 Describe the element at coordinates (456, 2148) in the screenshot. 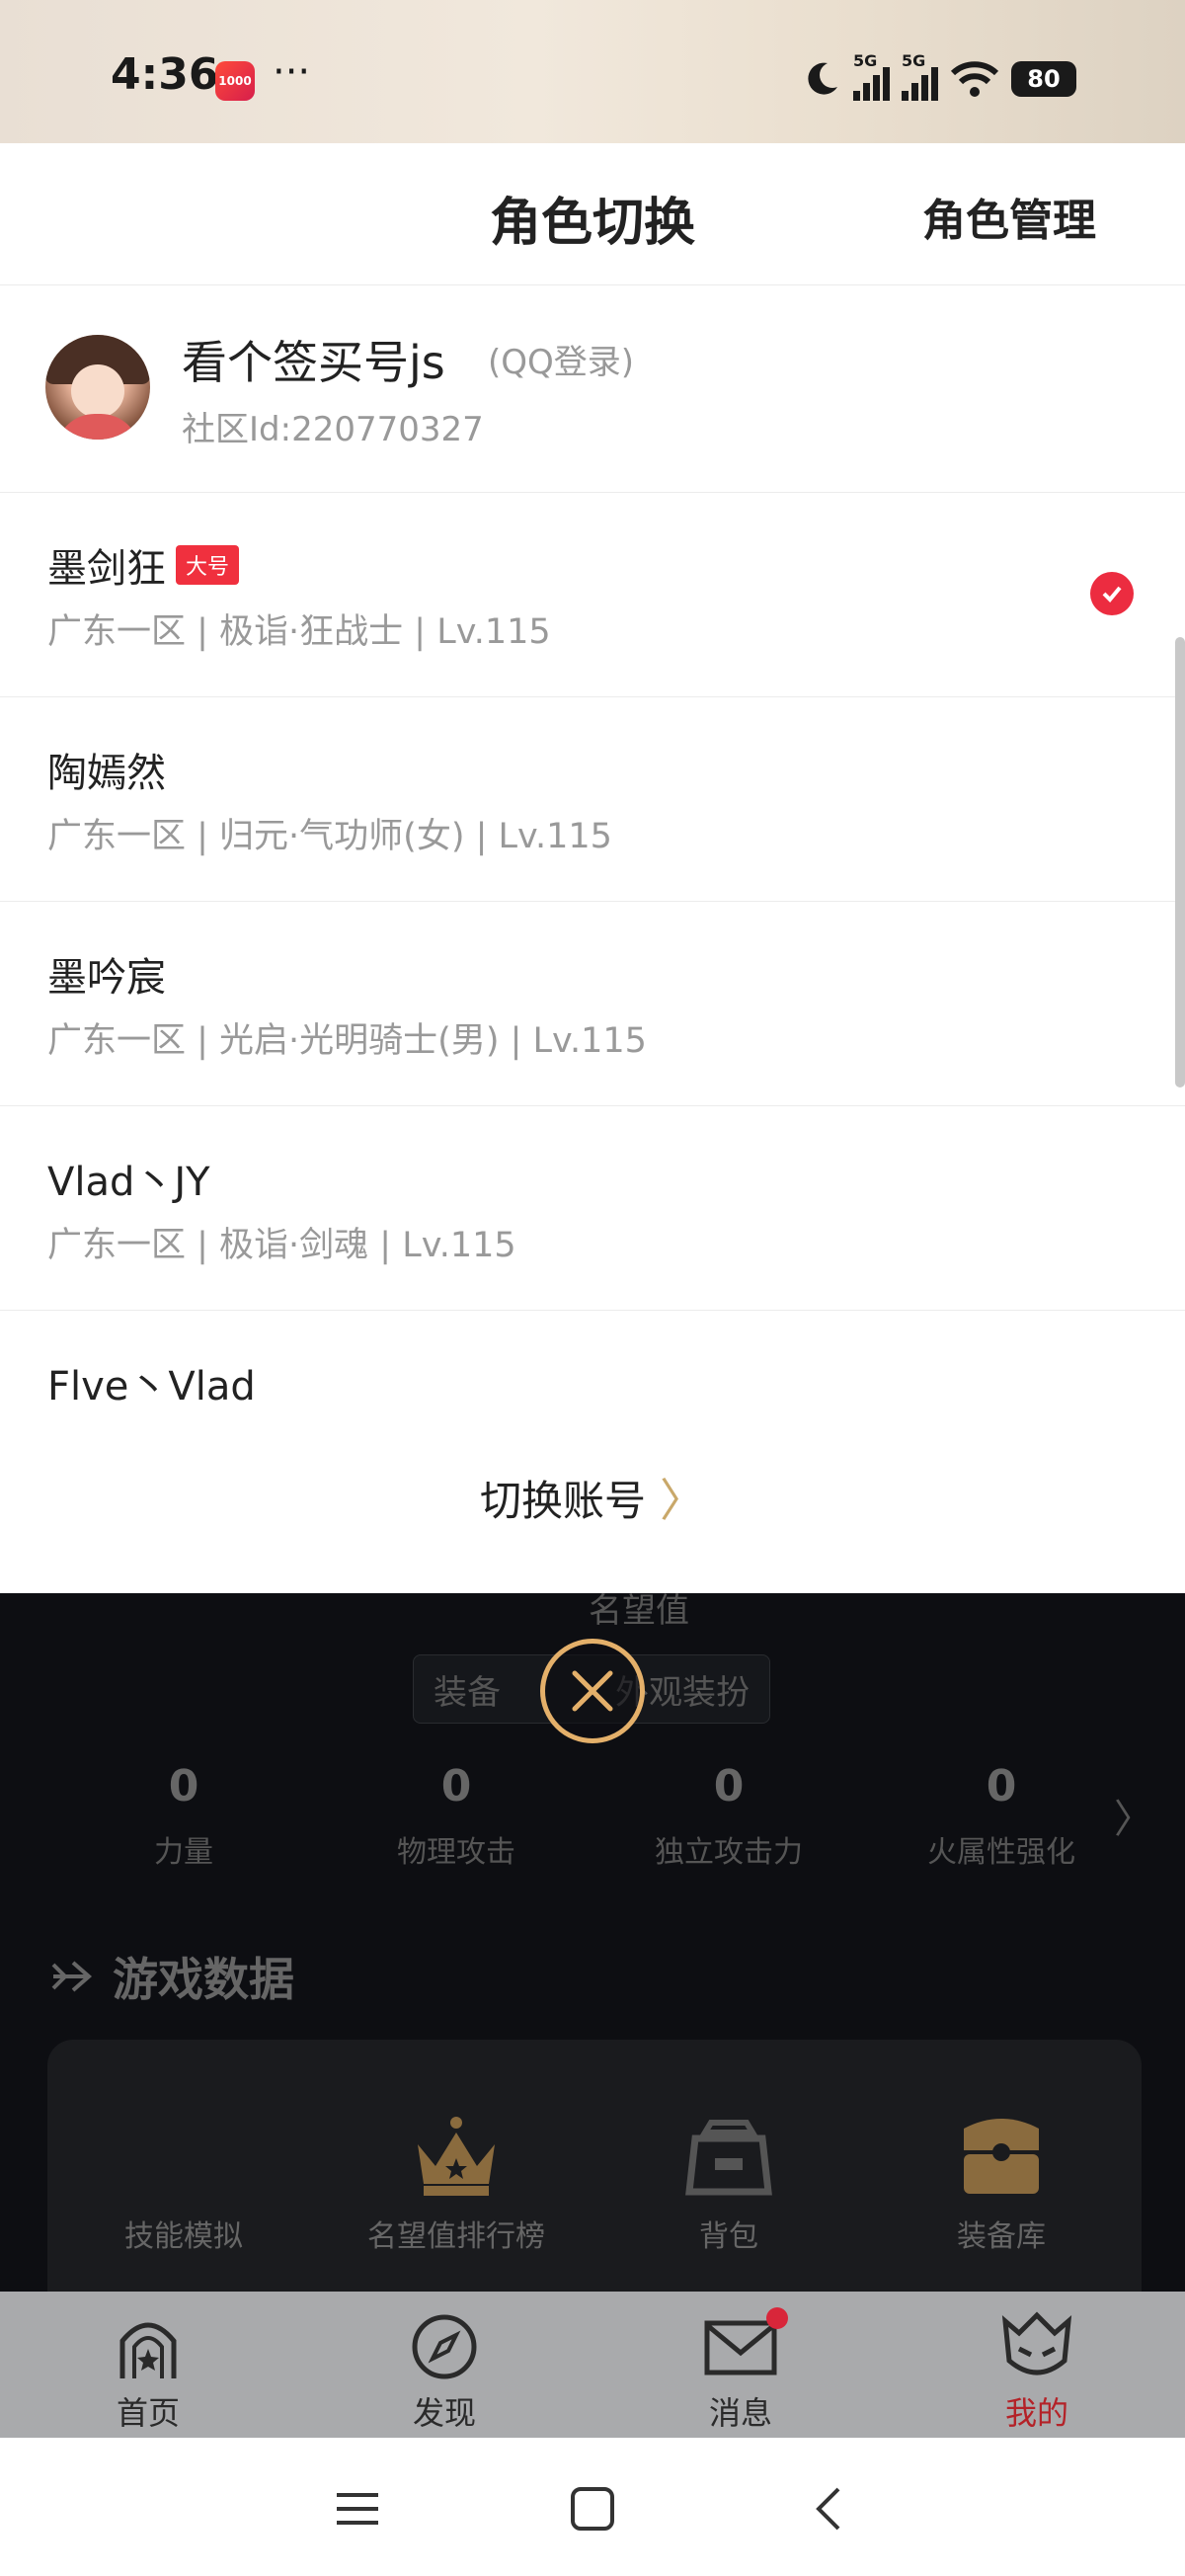

I see `crown-icon` at that location.